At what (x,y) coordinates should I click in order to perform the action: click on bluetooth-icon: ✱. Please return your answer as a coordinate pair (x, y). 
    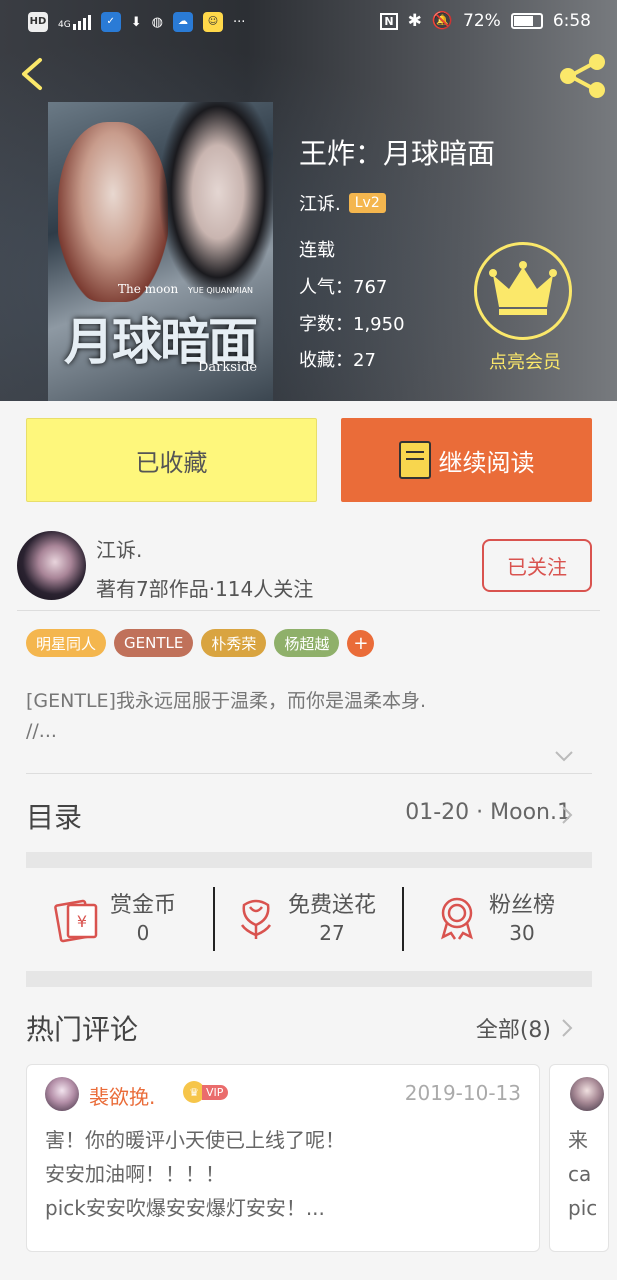
    Looking at the image, I should click on (414, 21).